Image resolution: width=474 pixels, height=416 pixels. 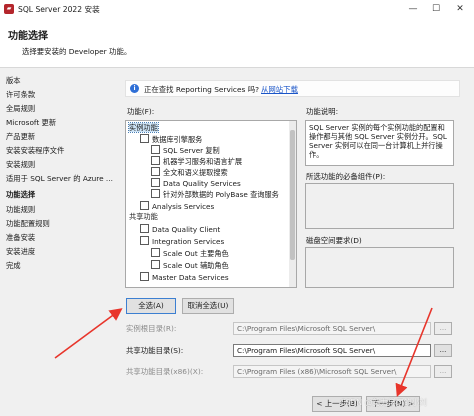 I want to click on arrow-to-next, so click(x=414, y=352).